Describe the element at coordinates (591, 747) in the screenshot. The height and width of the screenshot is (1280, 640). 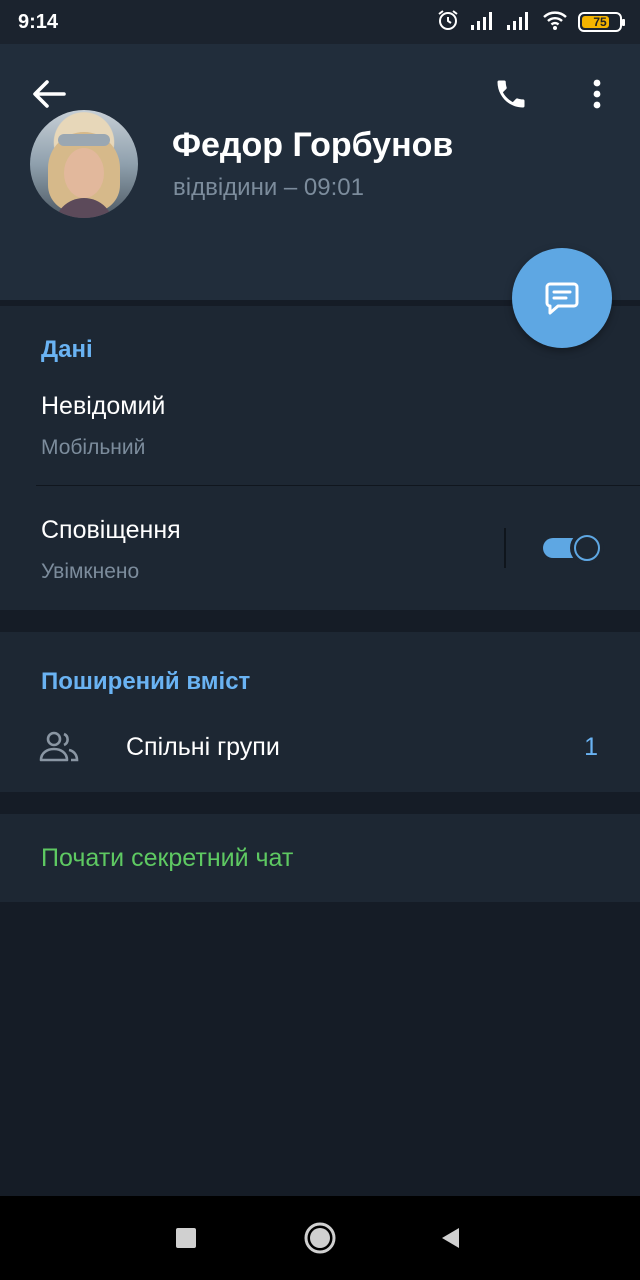
I see `common-groups-count: 1` at that location.